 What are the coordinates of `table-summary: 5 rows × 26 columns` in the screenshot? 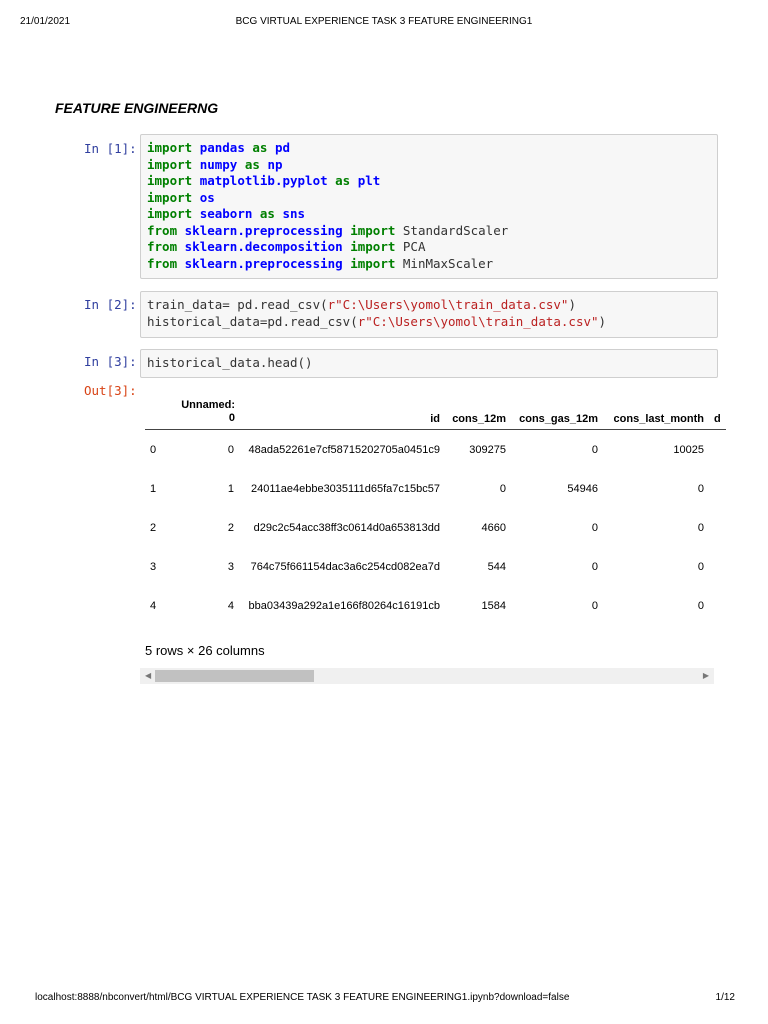 It's located at (205, 650).